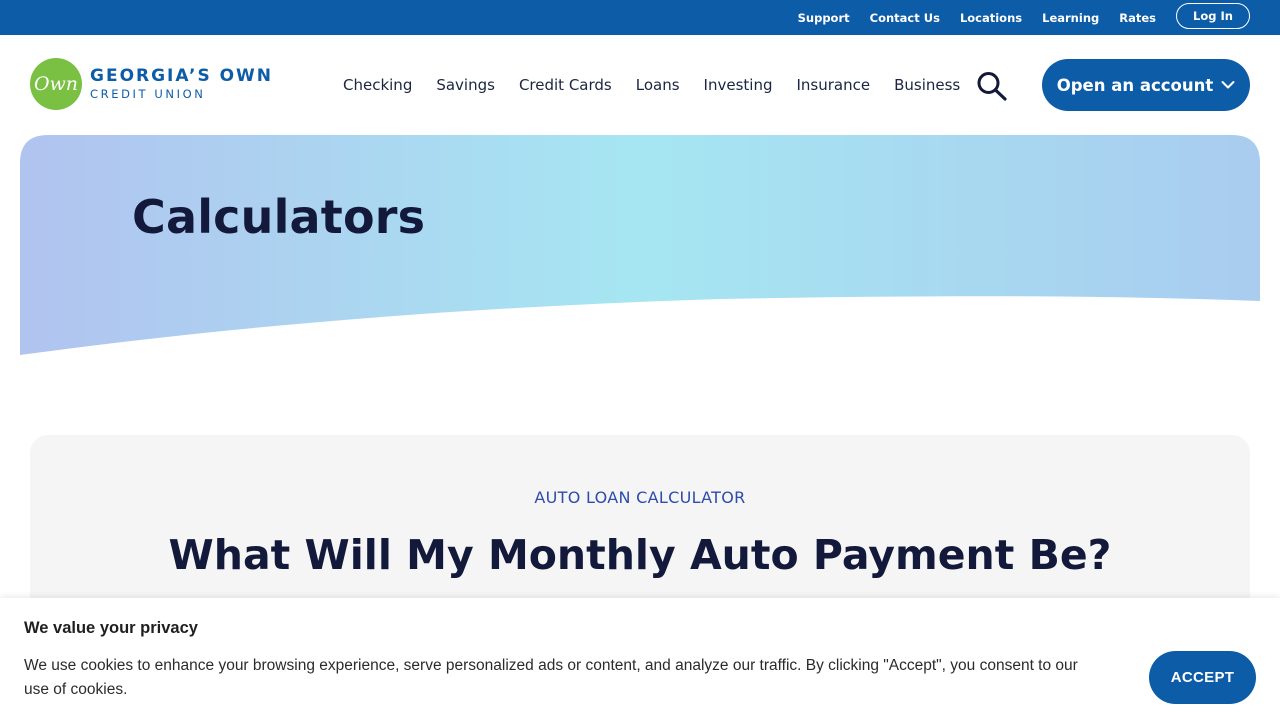 The width and height of the screenshot is (1280, 720). Describe the element at coordinates (1202, 677) in the screenshot. I see `accept-button: ACCEPT` at that location.